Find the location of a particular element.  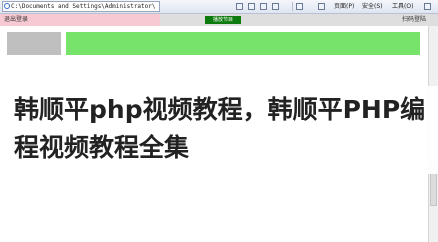

safety-menu: 安全(S) is located at coordinates (372, 6).